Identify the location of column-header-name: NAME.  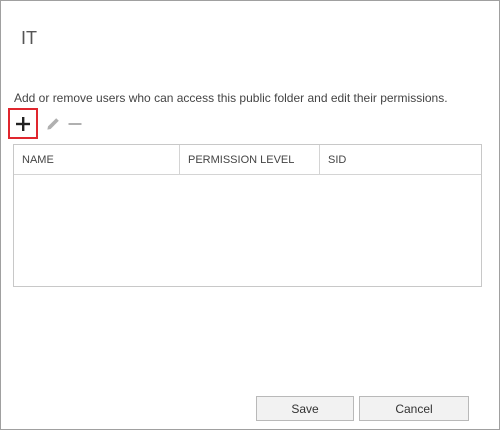
(97, 159).